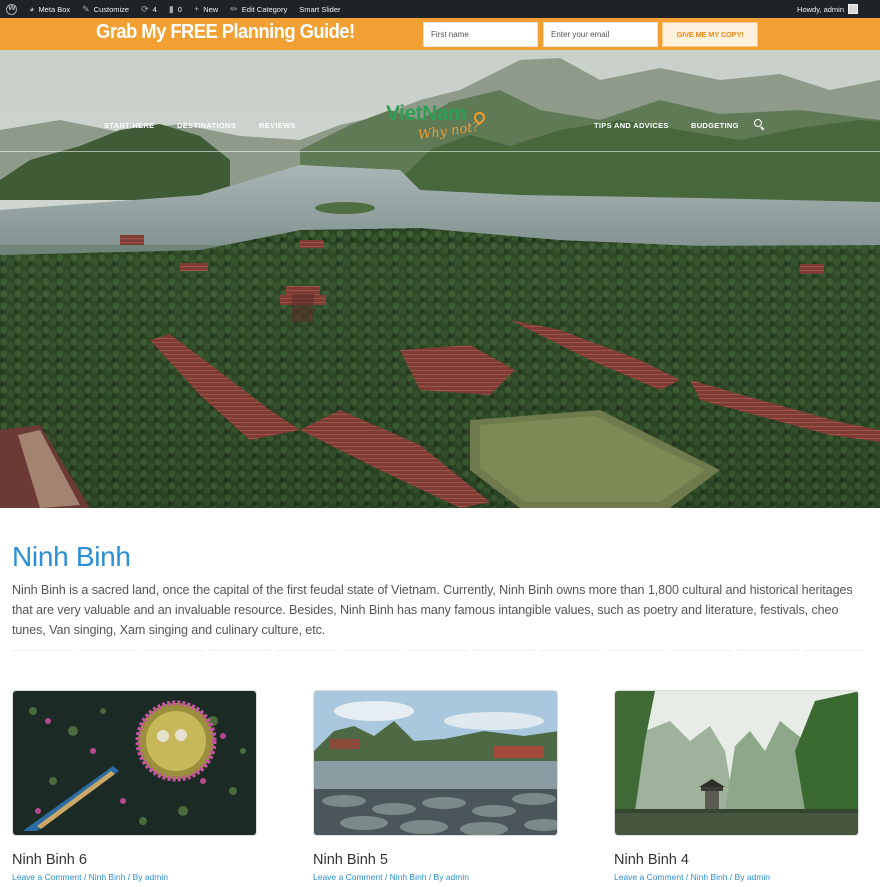 The height and width of the screenshot is (887, 880). Describe the element at coordinates (54, 9) in the screenshot. I see `site-name-label: Meta Box` at that location.